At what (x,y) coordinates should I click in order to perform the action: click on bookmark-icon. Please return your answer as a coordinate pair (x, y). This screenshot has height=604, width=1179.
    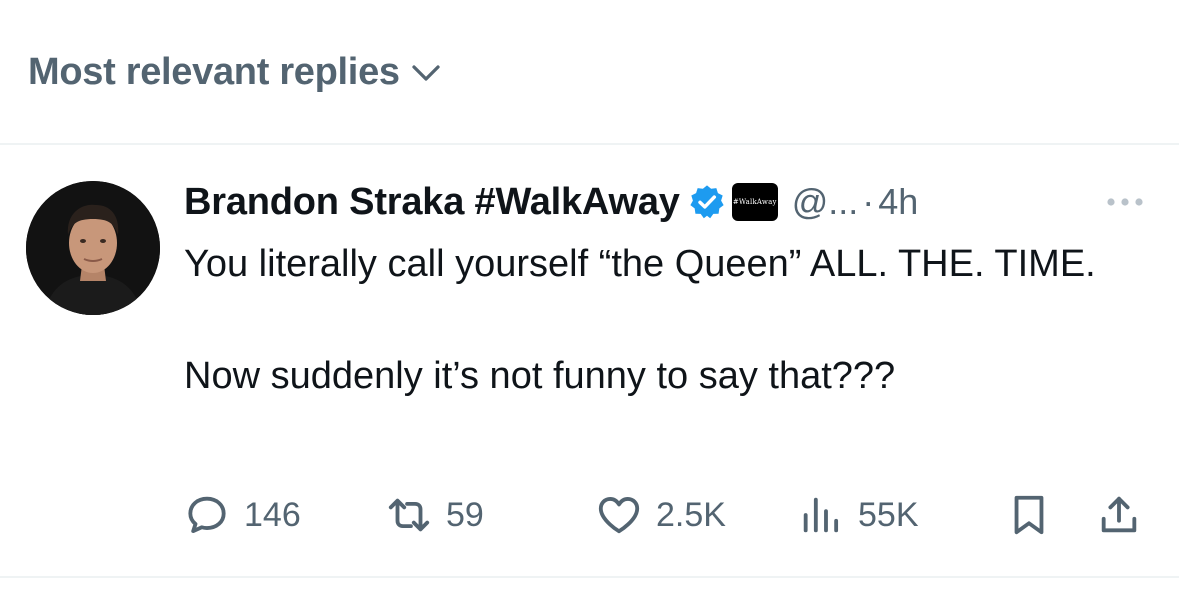
    Looking at the image, I should click on (1029, 515).